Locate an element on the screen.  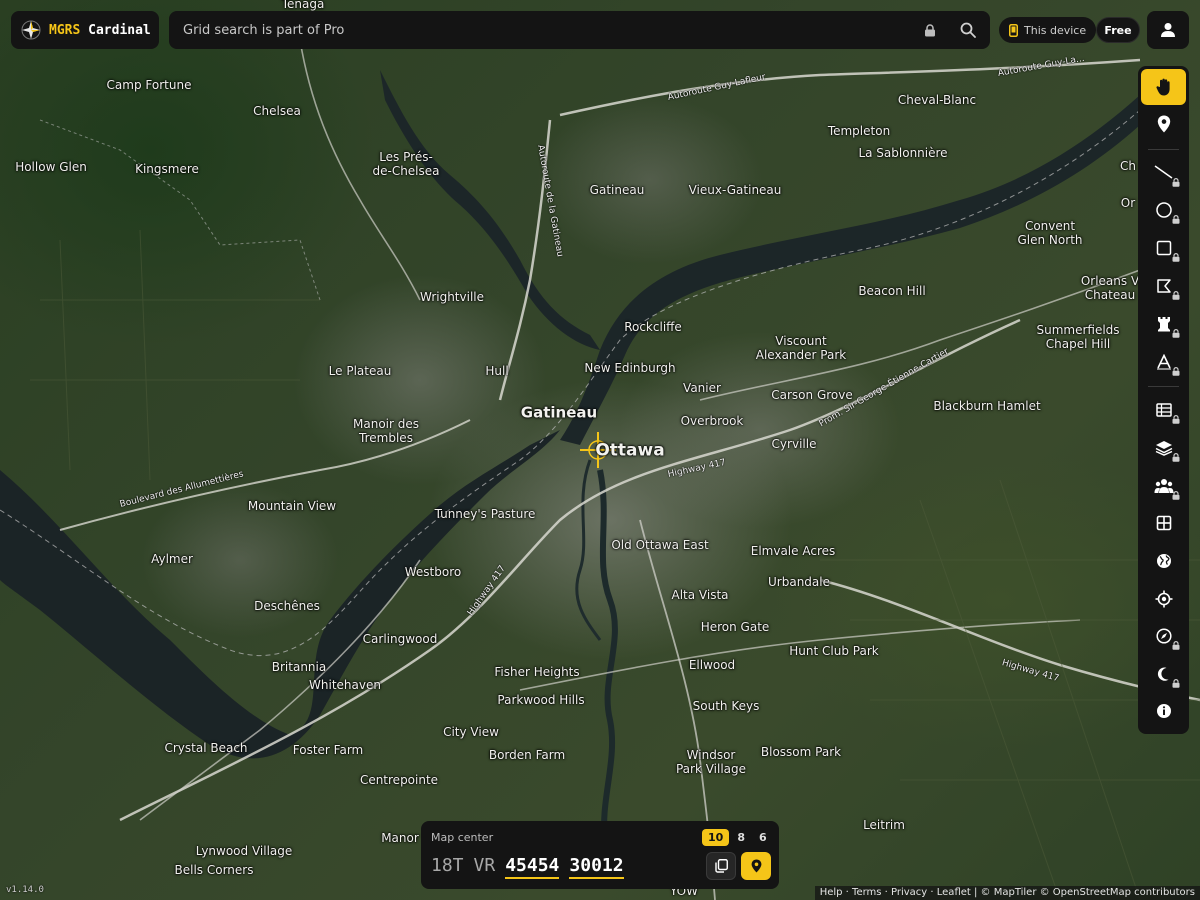
precision-option-6: 6 is located at coordinates (763, 837).